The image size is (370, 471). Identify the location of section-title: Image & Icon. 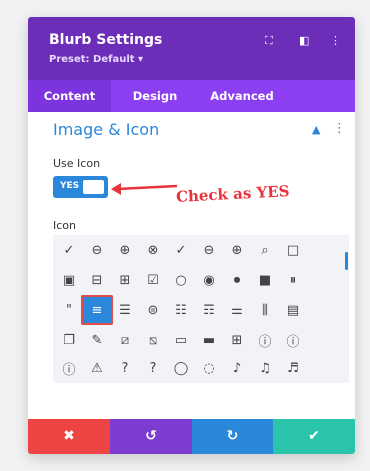
(106, 129).